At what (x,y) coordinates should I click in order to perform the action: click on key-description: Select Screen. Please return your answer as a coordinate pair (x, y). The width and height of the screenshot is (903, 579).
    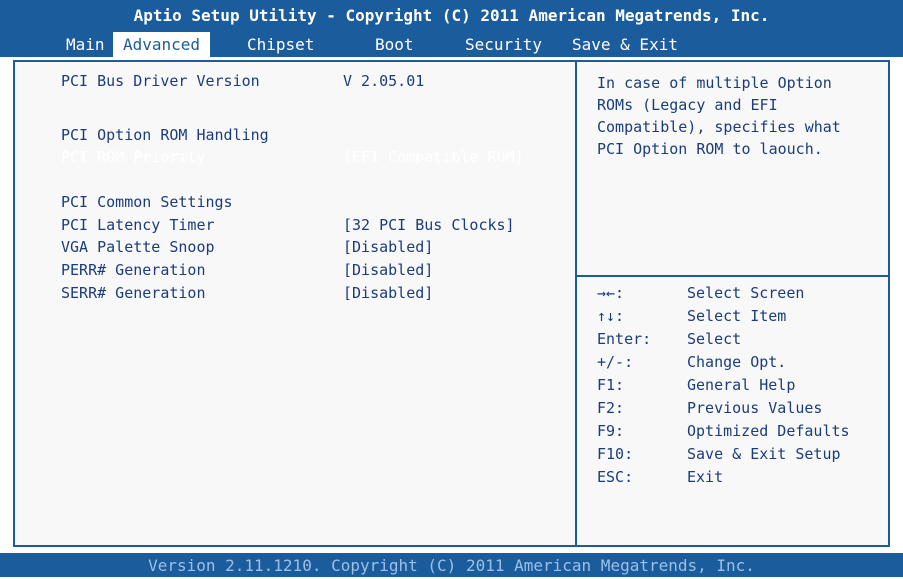
    Looking at the image, I should click on (746, 293).